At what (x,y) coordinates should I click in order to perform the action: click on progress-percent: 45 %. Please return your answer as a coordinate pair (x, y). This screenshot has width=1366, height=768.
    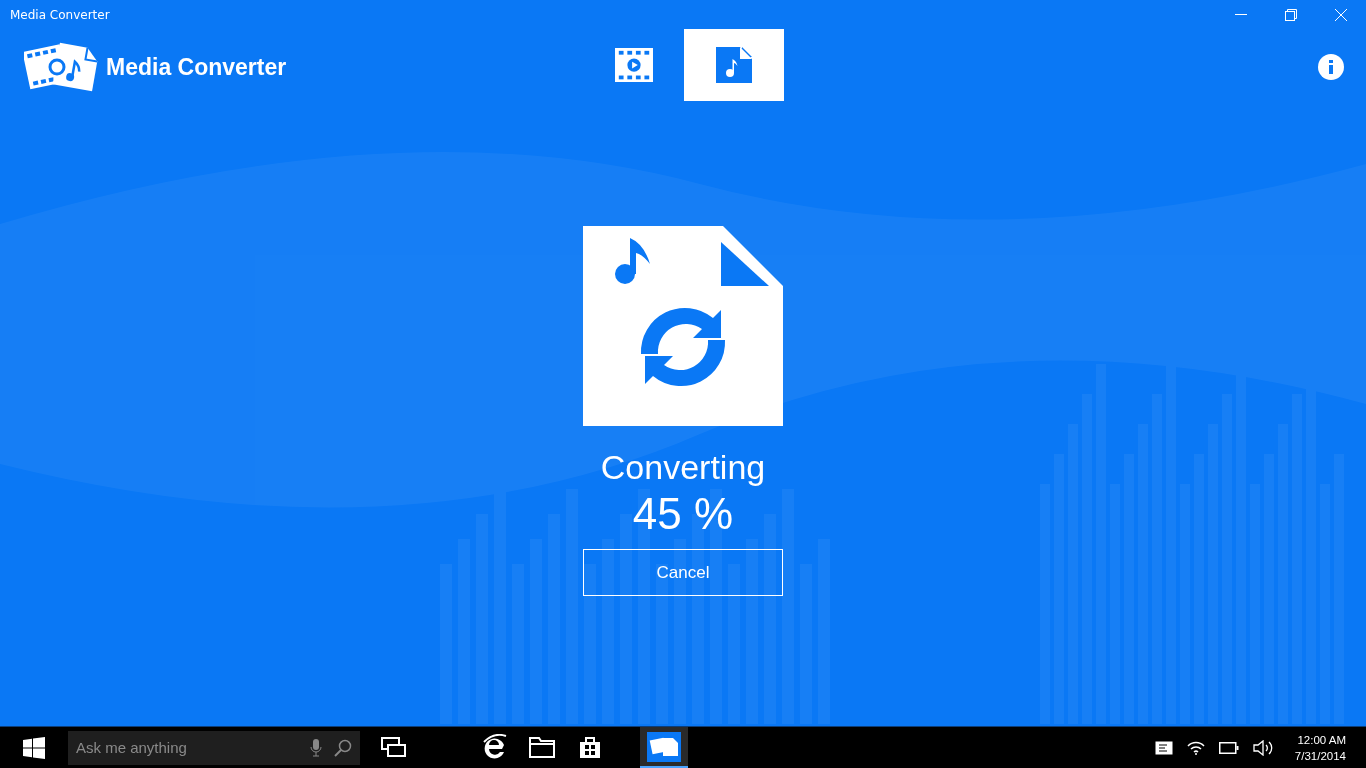
    Looking at the image, I should click on (683, 514).